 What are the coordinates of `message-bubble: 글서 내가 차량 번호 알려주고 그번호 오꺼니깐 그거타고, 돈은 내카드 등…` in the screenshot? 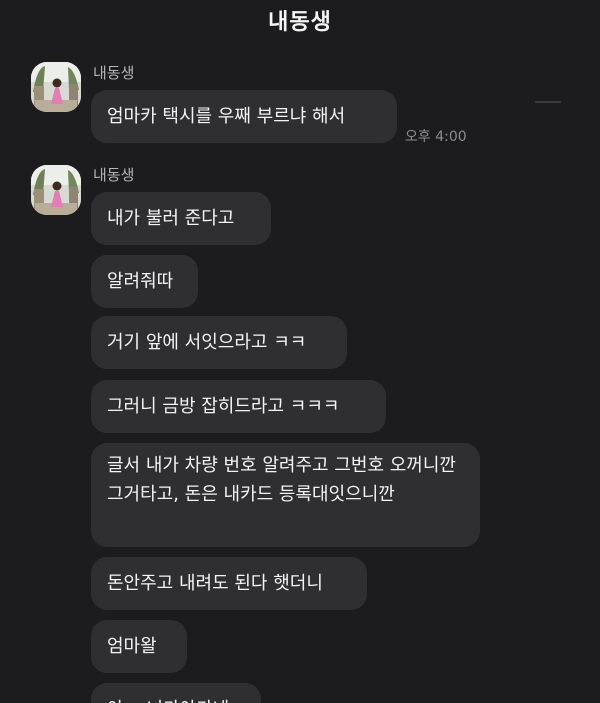 It's located at (285, 495).